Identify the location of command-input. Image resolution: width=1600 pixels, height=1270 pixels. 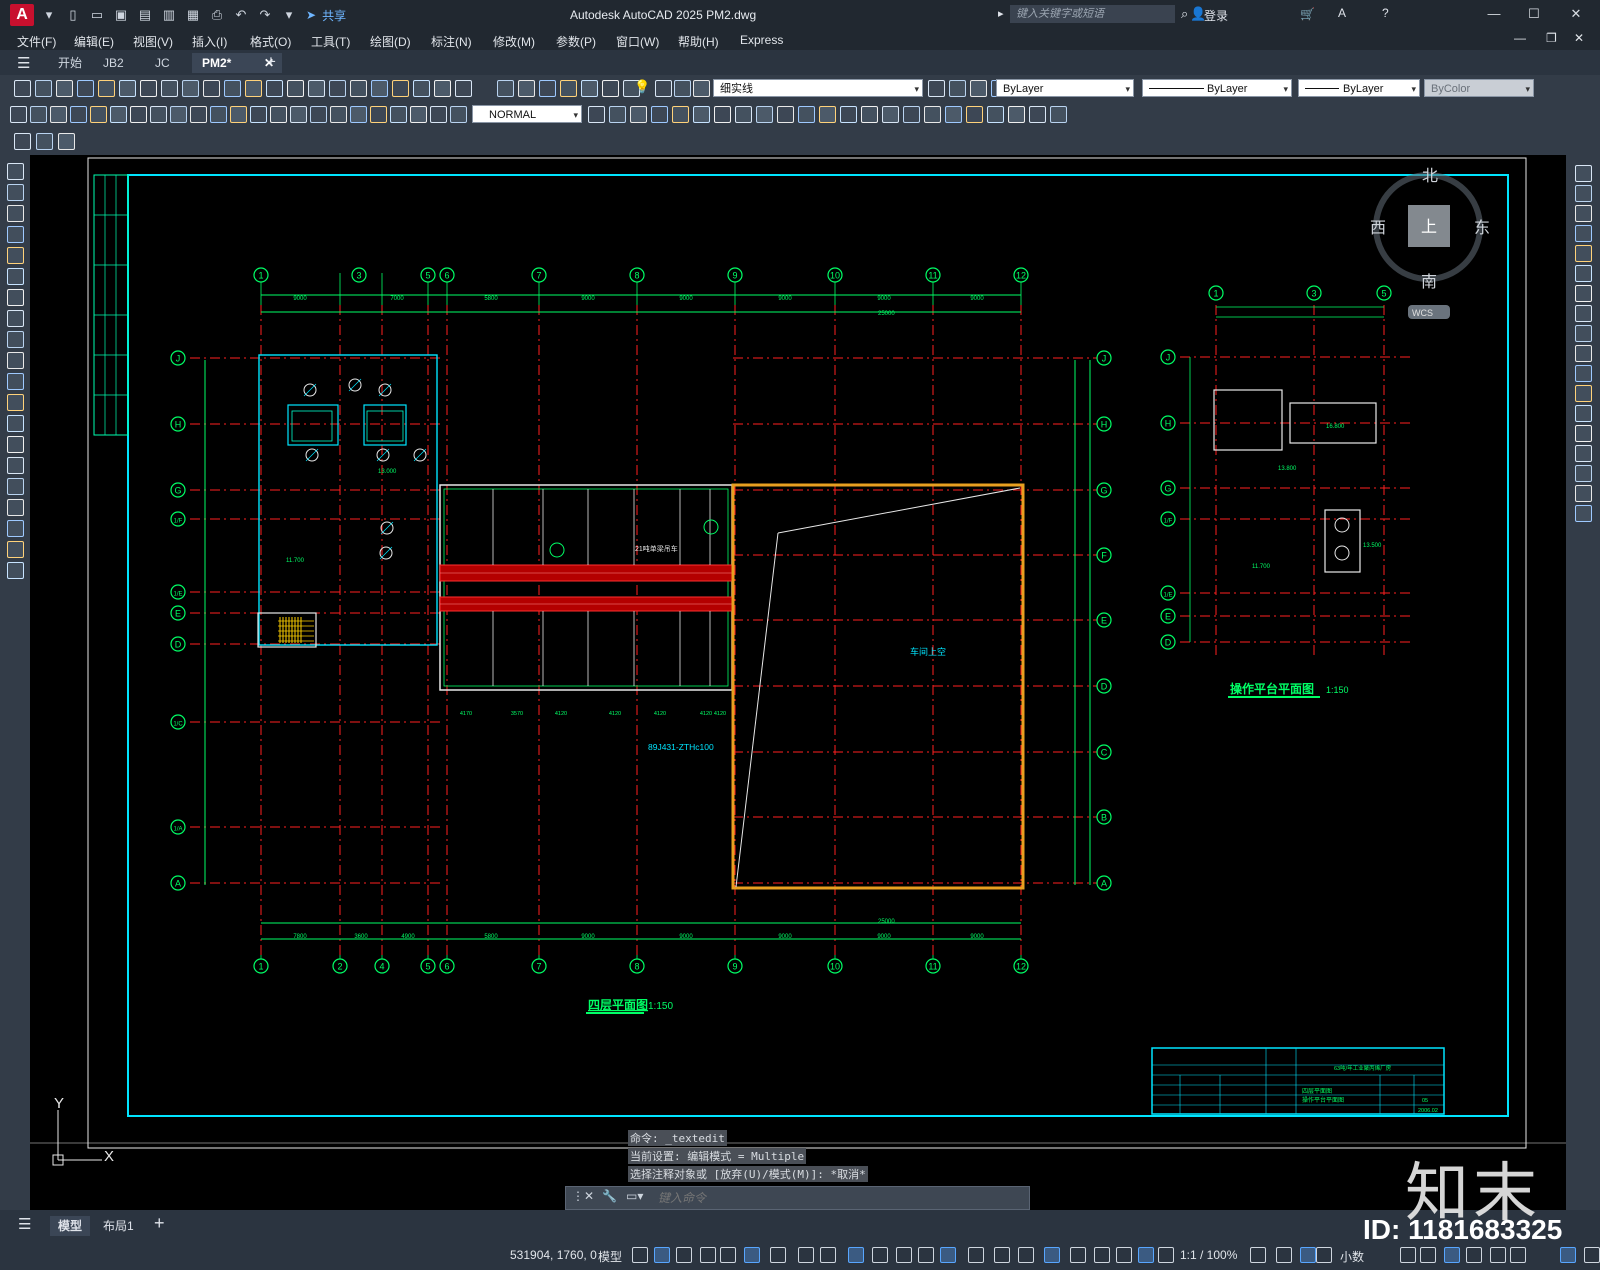
(838, 1198).